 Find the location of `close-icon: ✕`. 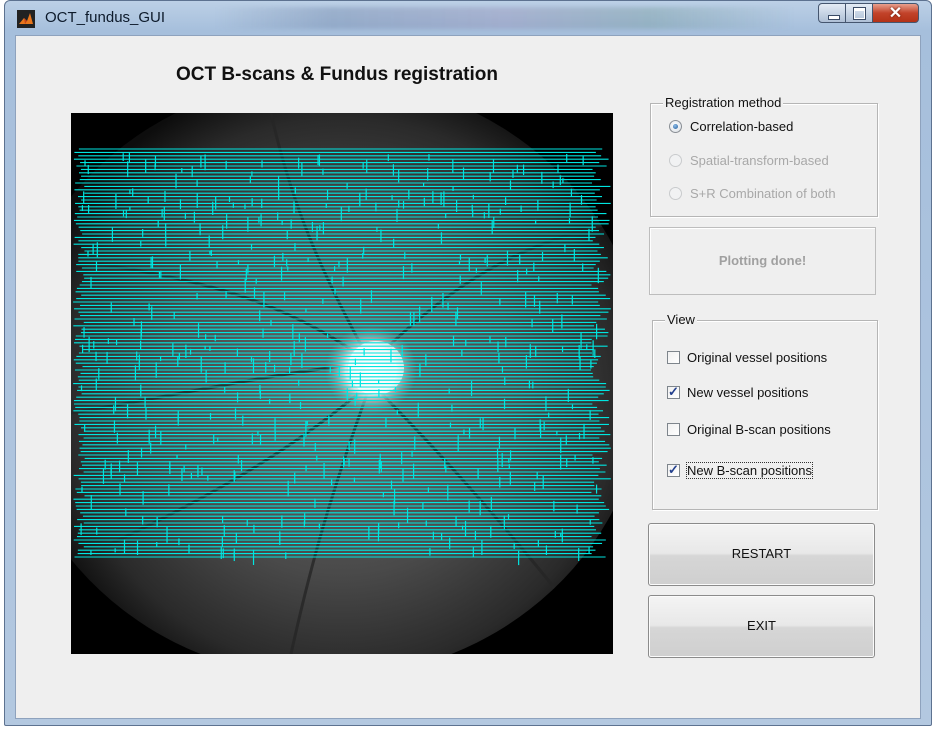

close-icon: ✕ is located at coordinates (895, 13).